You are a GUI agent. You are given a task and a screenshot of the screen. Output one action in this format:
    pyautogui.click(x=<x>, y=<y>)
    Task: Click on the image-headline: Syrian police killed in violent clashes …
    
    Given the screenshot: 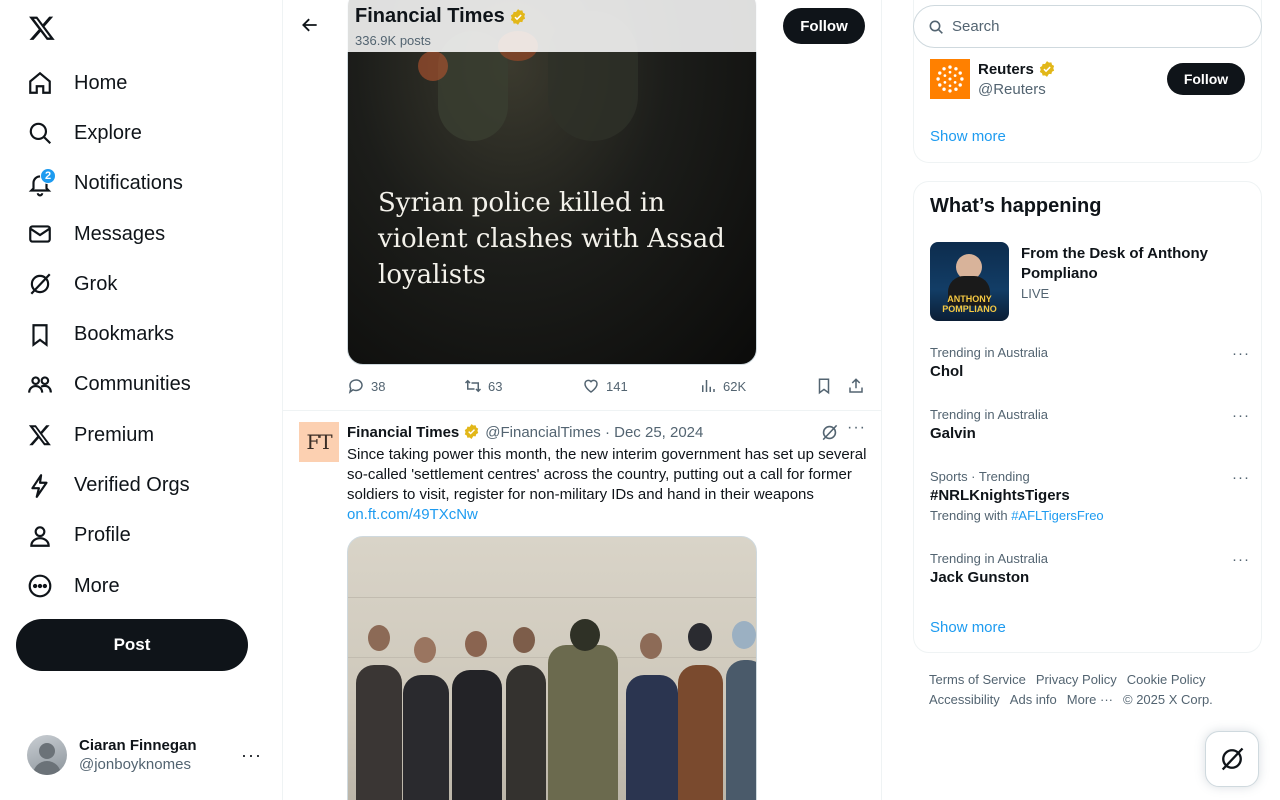 What is the action you would take?
    pyautogui.click(x=551, y=239)
    